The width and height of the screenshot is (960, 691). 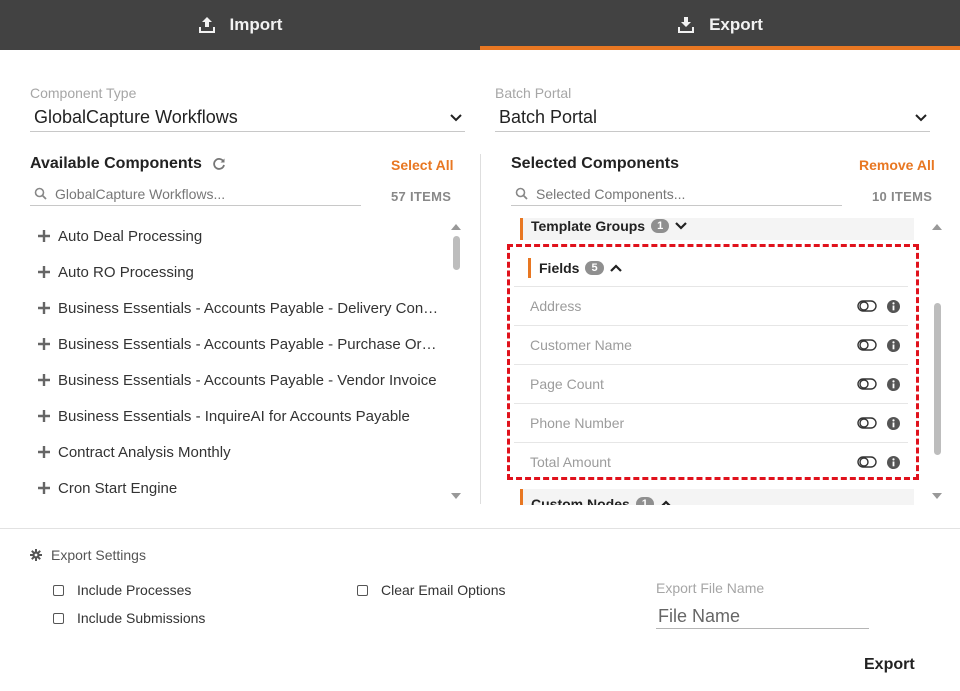 I want to click on component-type-select: GlobalCapture Workflows, so click(x=247, y=118).